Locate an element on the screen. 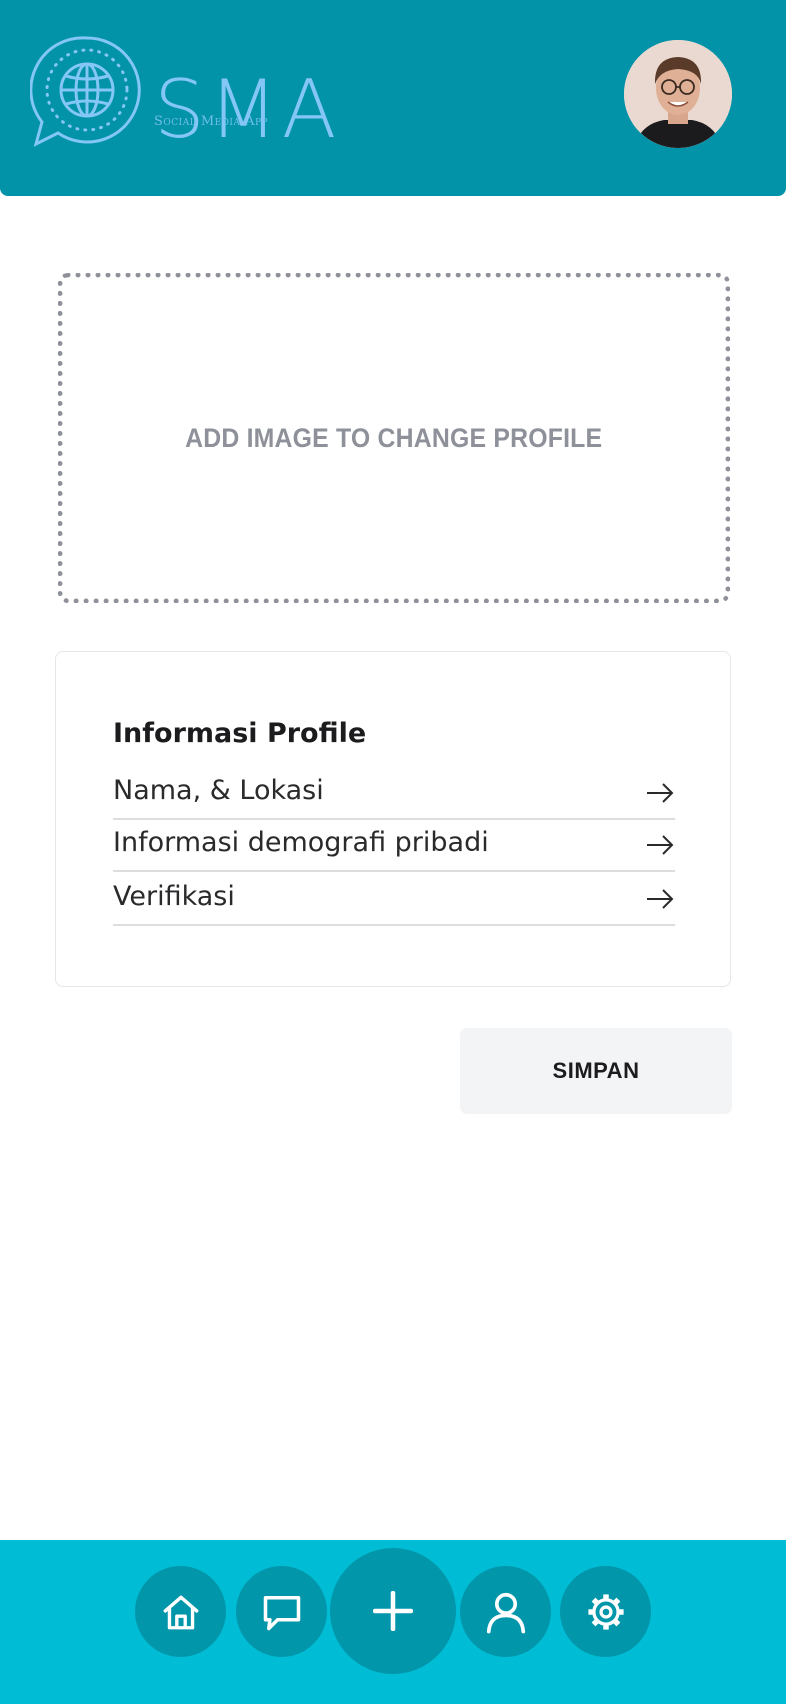  user-icon is located at coordinates (505, 1612).